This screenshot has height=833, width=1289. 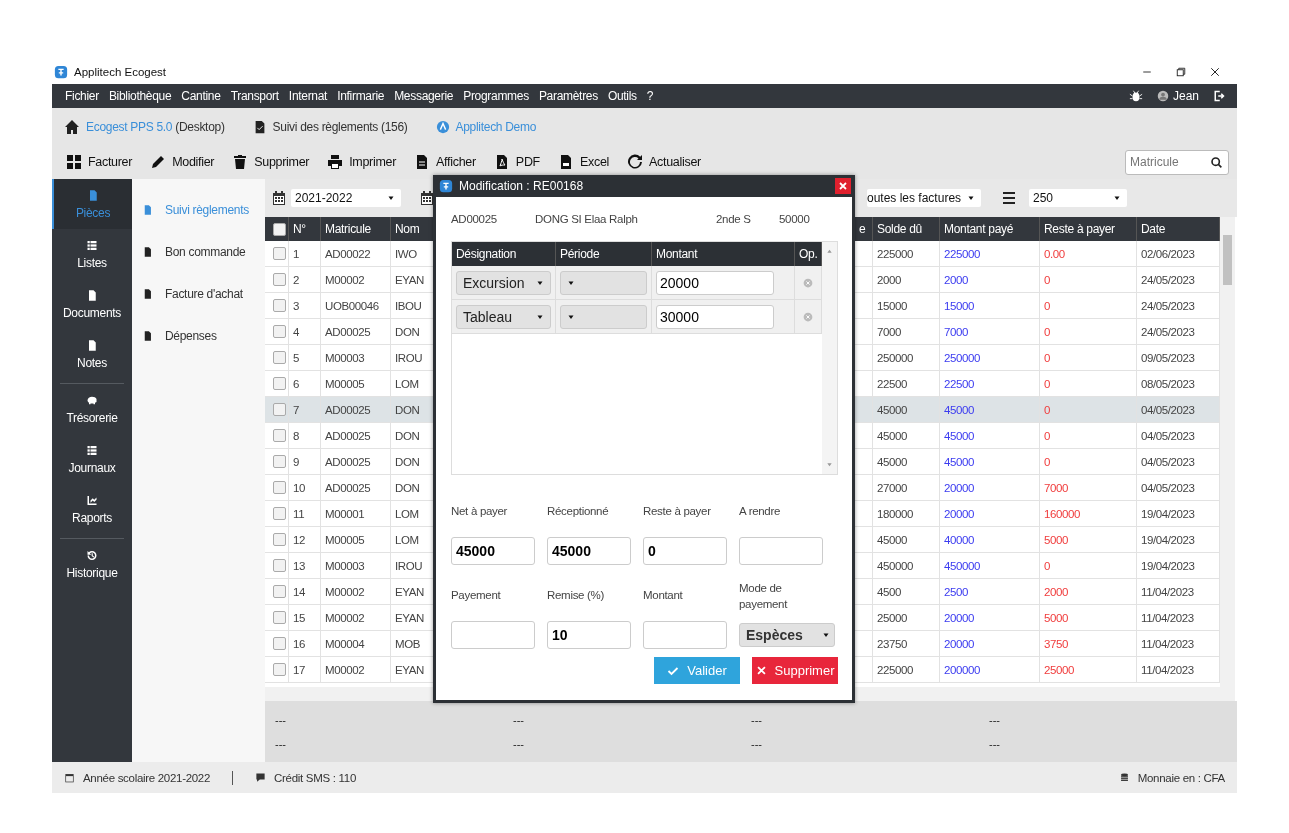 What do you see at coordinates (829, 464) in the screenshot?
I see `scroll-down-icon` at bounding box center [829, 464].